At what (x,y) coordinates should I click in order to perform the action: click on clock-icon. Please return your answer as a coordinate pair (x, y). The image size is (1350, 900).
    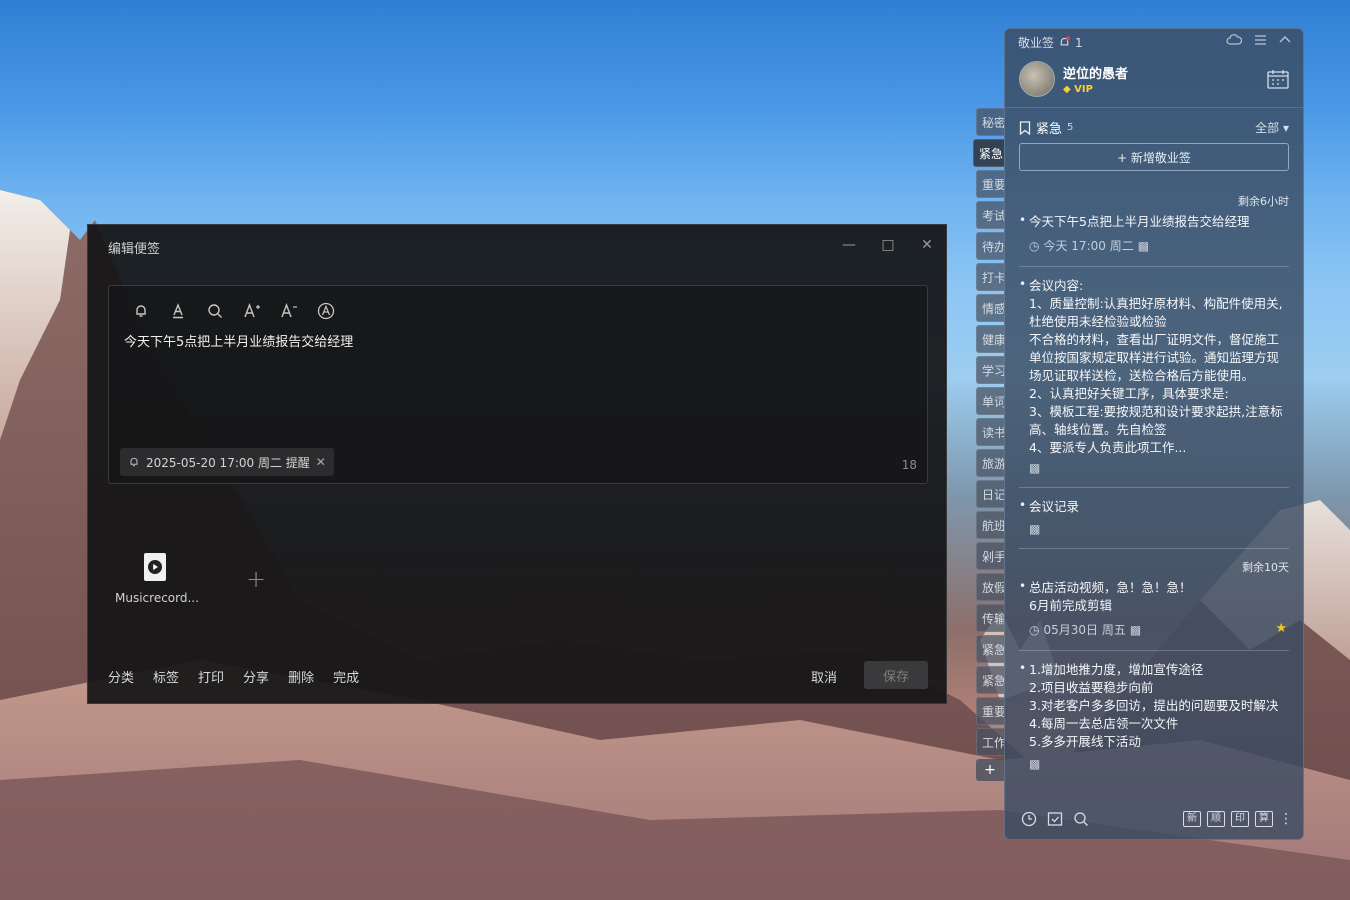
    Looking at the image, I should click on (1029, 819).